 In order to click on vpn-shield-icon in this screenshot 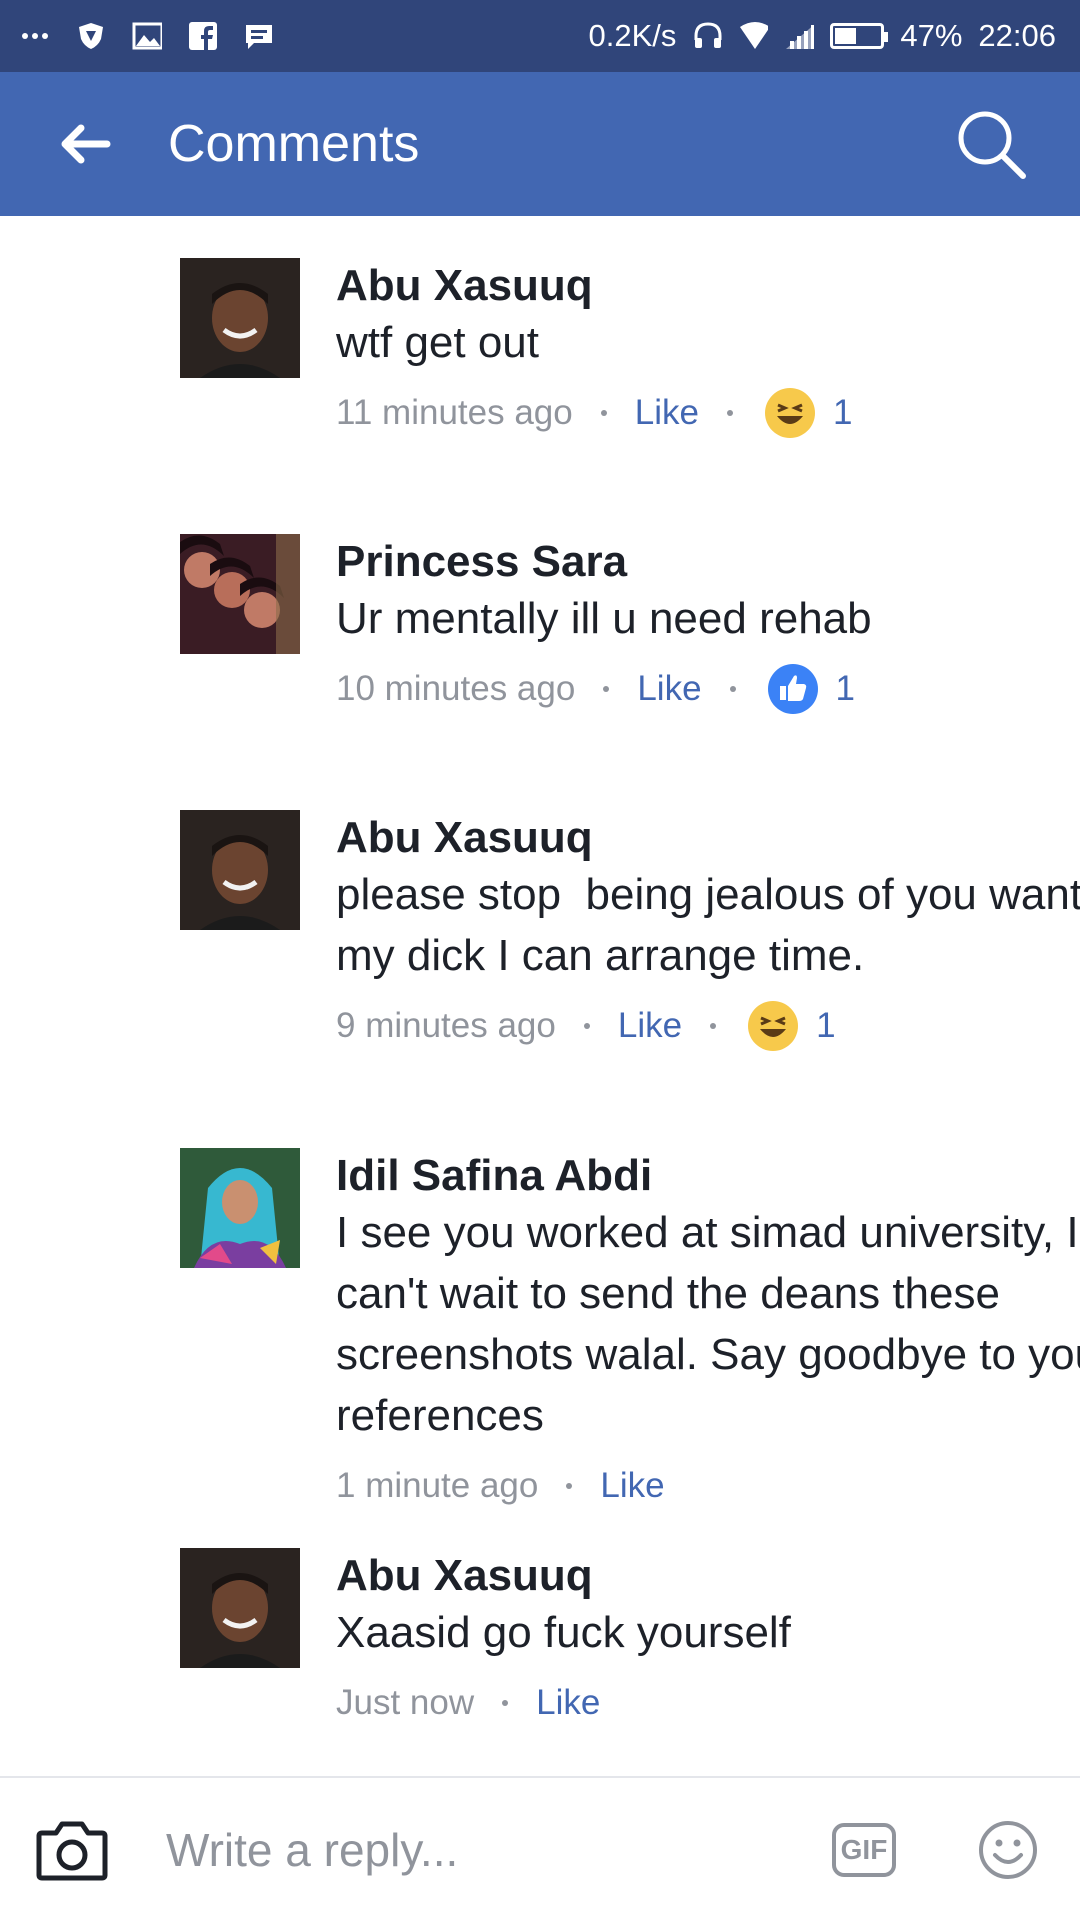, I will do `click(91, 36)`.